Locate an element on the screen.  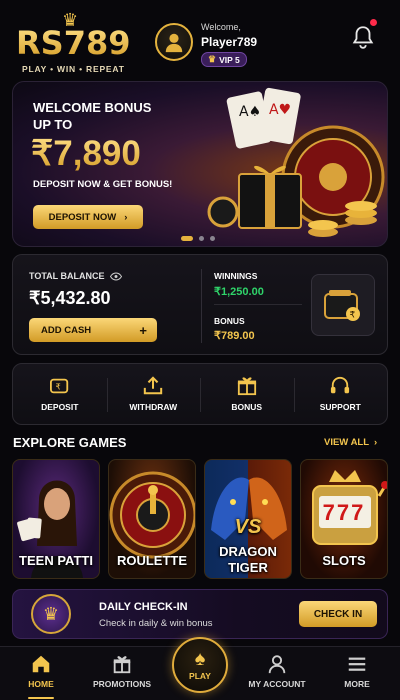
withdraw-action: WITHDRAW is located at coordinates (153, 394).